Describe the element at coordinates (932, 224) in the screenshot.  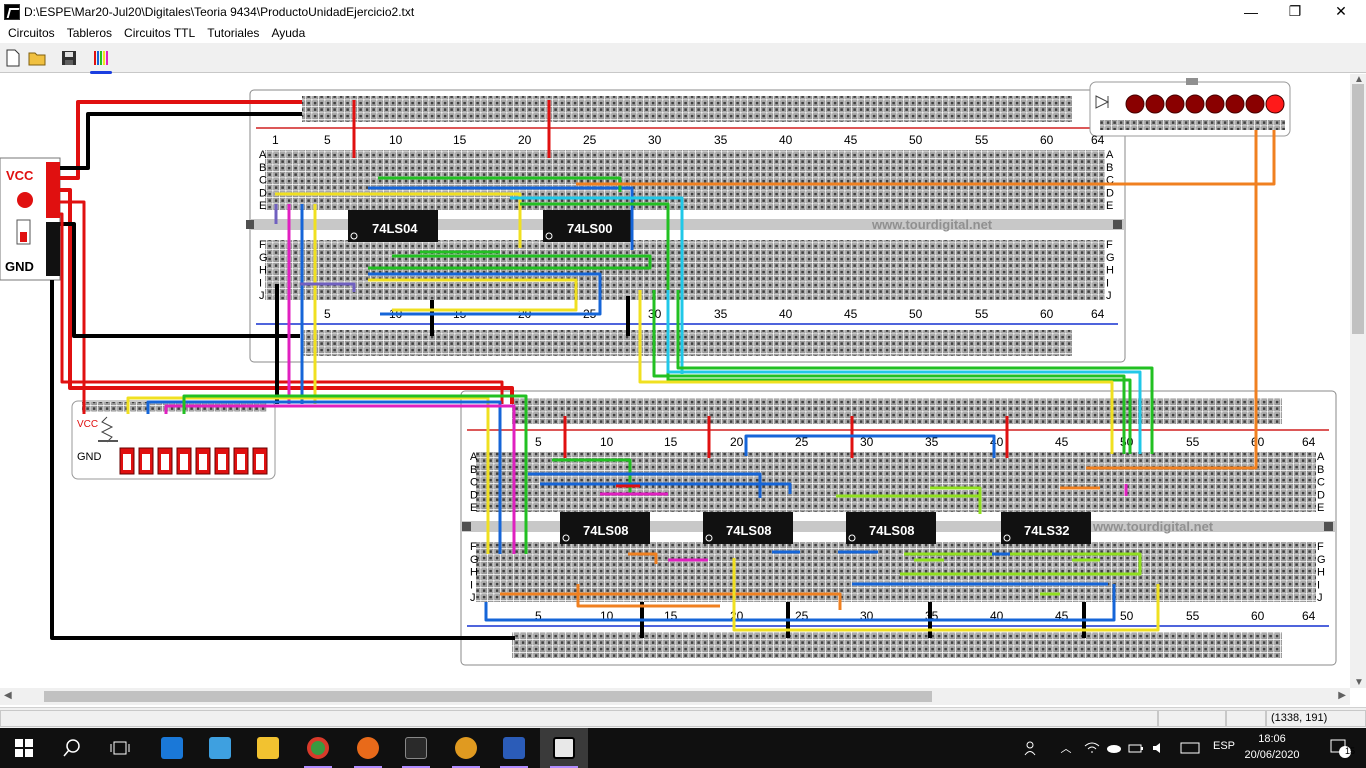
I see `watermark-top: www.tourdigital.net` at that location.